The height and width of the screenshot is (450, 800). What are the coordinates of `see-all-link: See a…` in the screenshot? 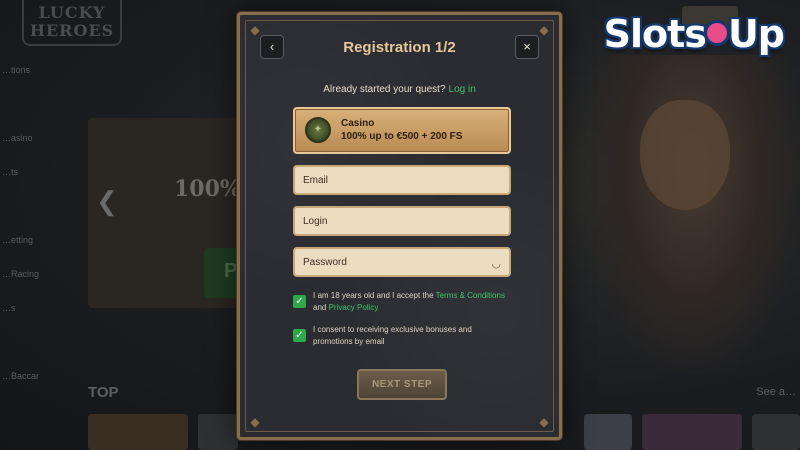 It's located at (776, 392).